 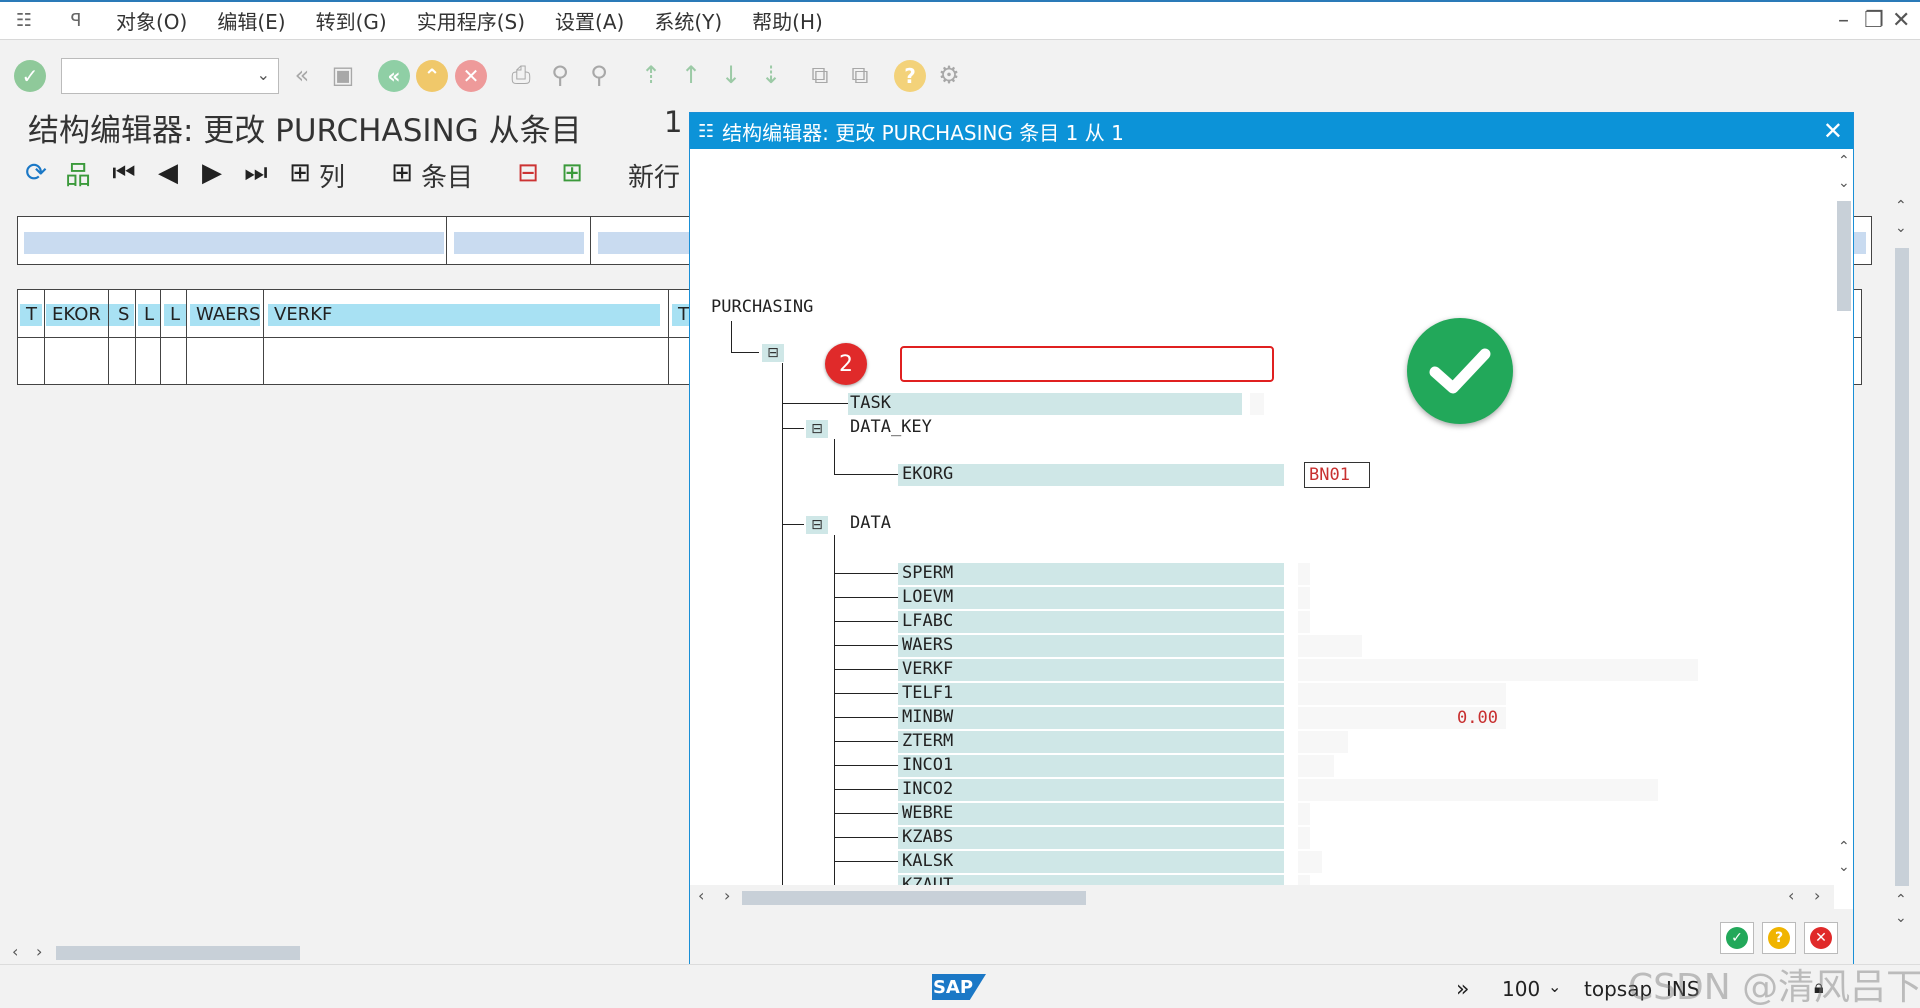 I want to click on zoom-level: 100, so click(x=1521, y=989).